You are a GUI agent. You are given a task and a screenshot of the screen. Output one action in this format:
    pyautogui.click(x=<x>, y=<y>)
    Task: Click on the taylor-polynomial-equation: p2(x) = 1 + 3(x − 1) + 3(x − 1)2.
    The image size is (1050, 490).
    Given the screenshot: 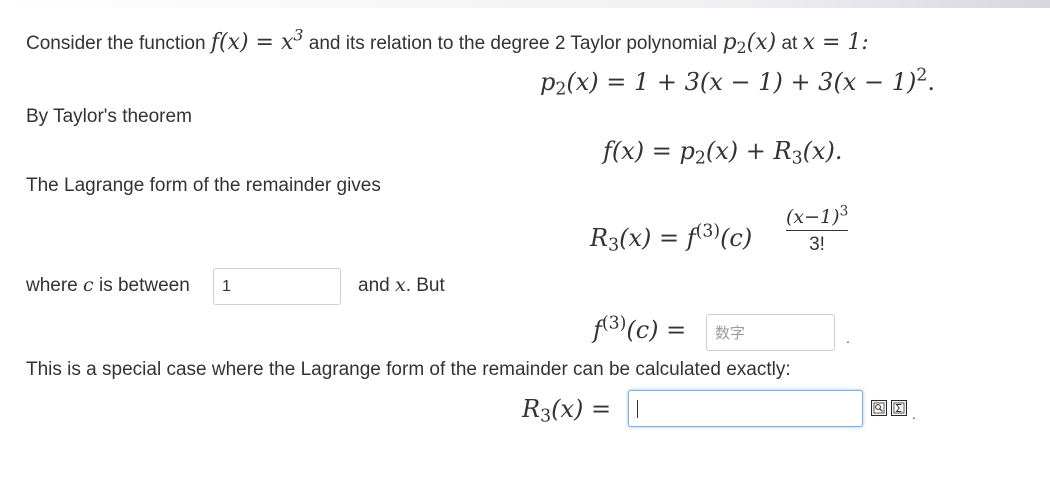 What is the action you would take?
    pyautogui.click(x=737, y=82)
    